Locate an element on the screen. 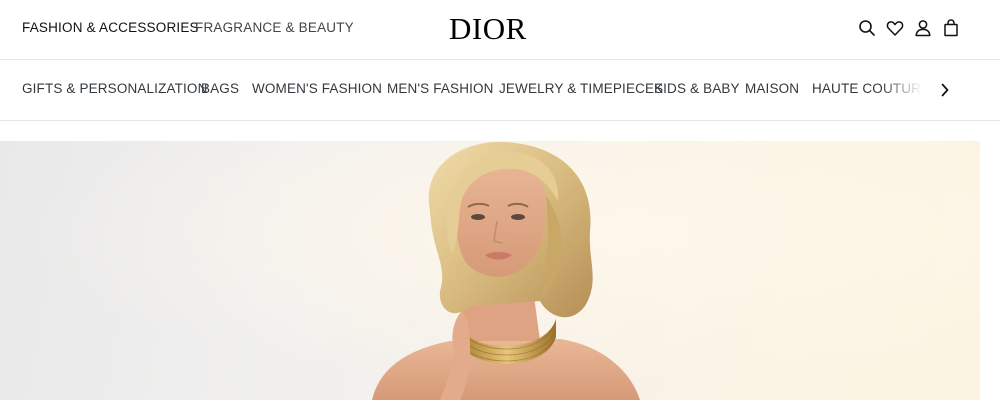 The width and height of the screenshot is (1000, 400). nav-item-jewelry-timepieces: JEWELRY & TIMEPIECES is located at coordinates (581, 88).